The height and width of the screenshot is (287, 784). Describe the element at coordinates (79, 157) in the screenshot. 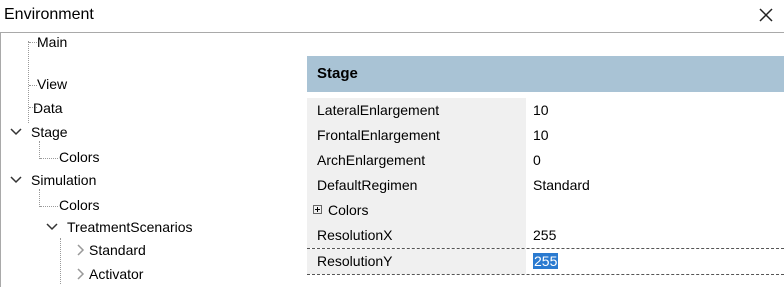

I see `tree-item-stage-colors: Colors` at that location.